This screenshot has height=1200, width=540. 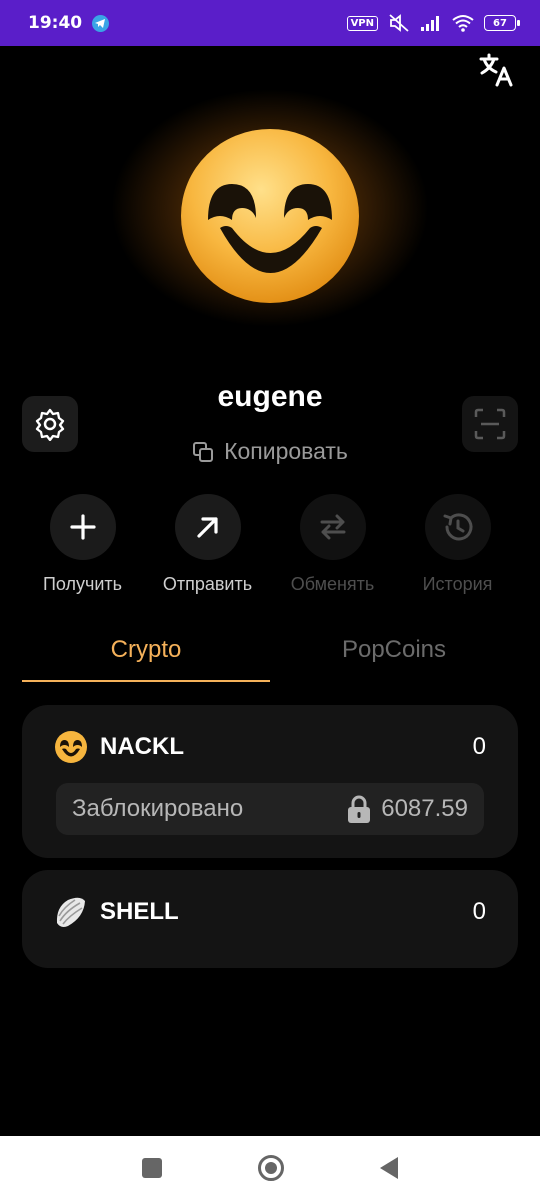 I want to click on send-button: Отправить, so click(x=207, y=544).